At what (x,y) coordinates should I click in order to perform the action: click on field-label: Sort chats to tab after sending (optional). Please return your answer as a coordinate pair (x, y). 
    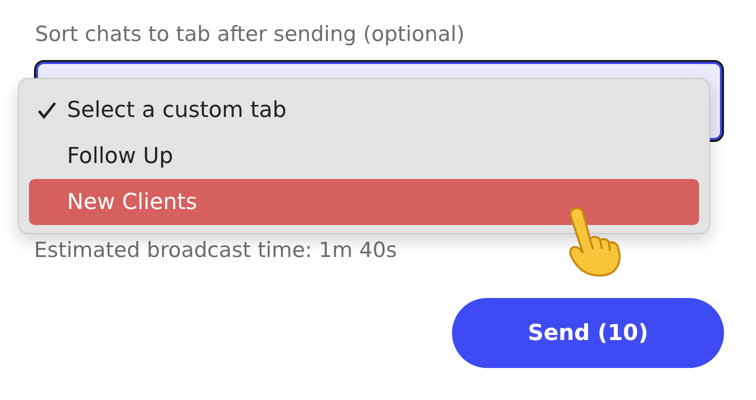
    Looking at the image, I should click on (250, 34).